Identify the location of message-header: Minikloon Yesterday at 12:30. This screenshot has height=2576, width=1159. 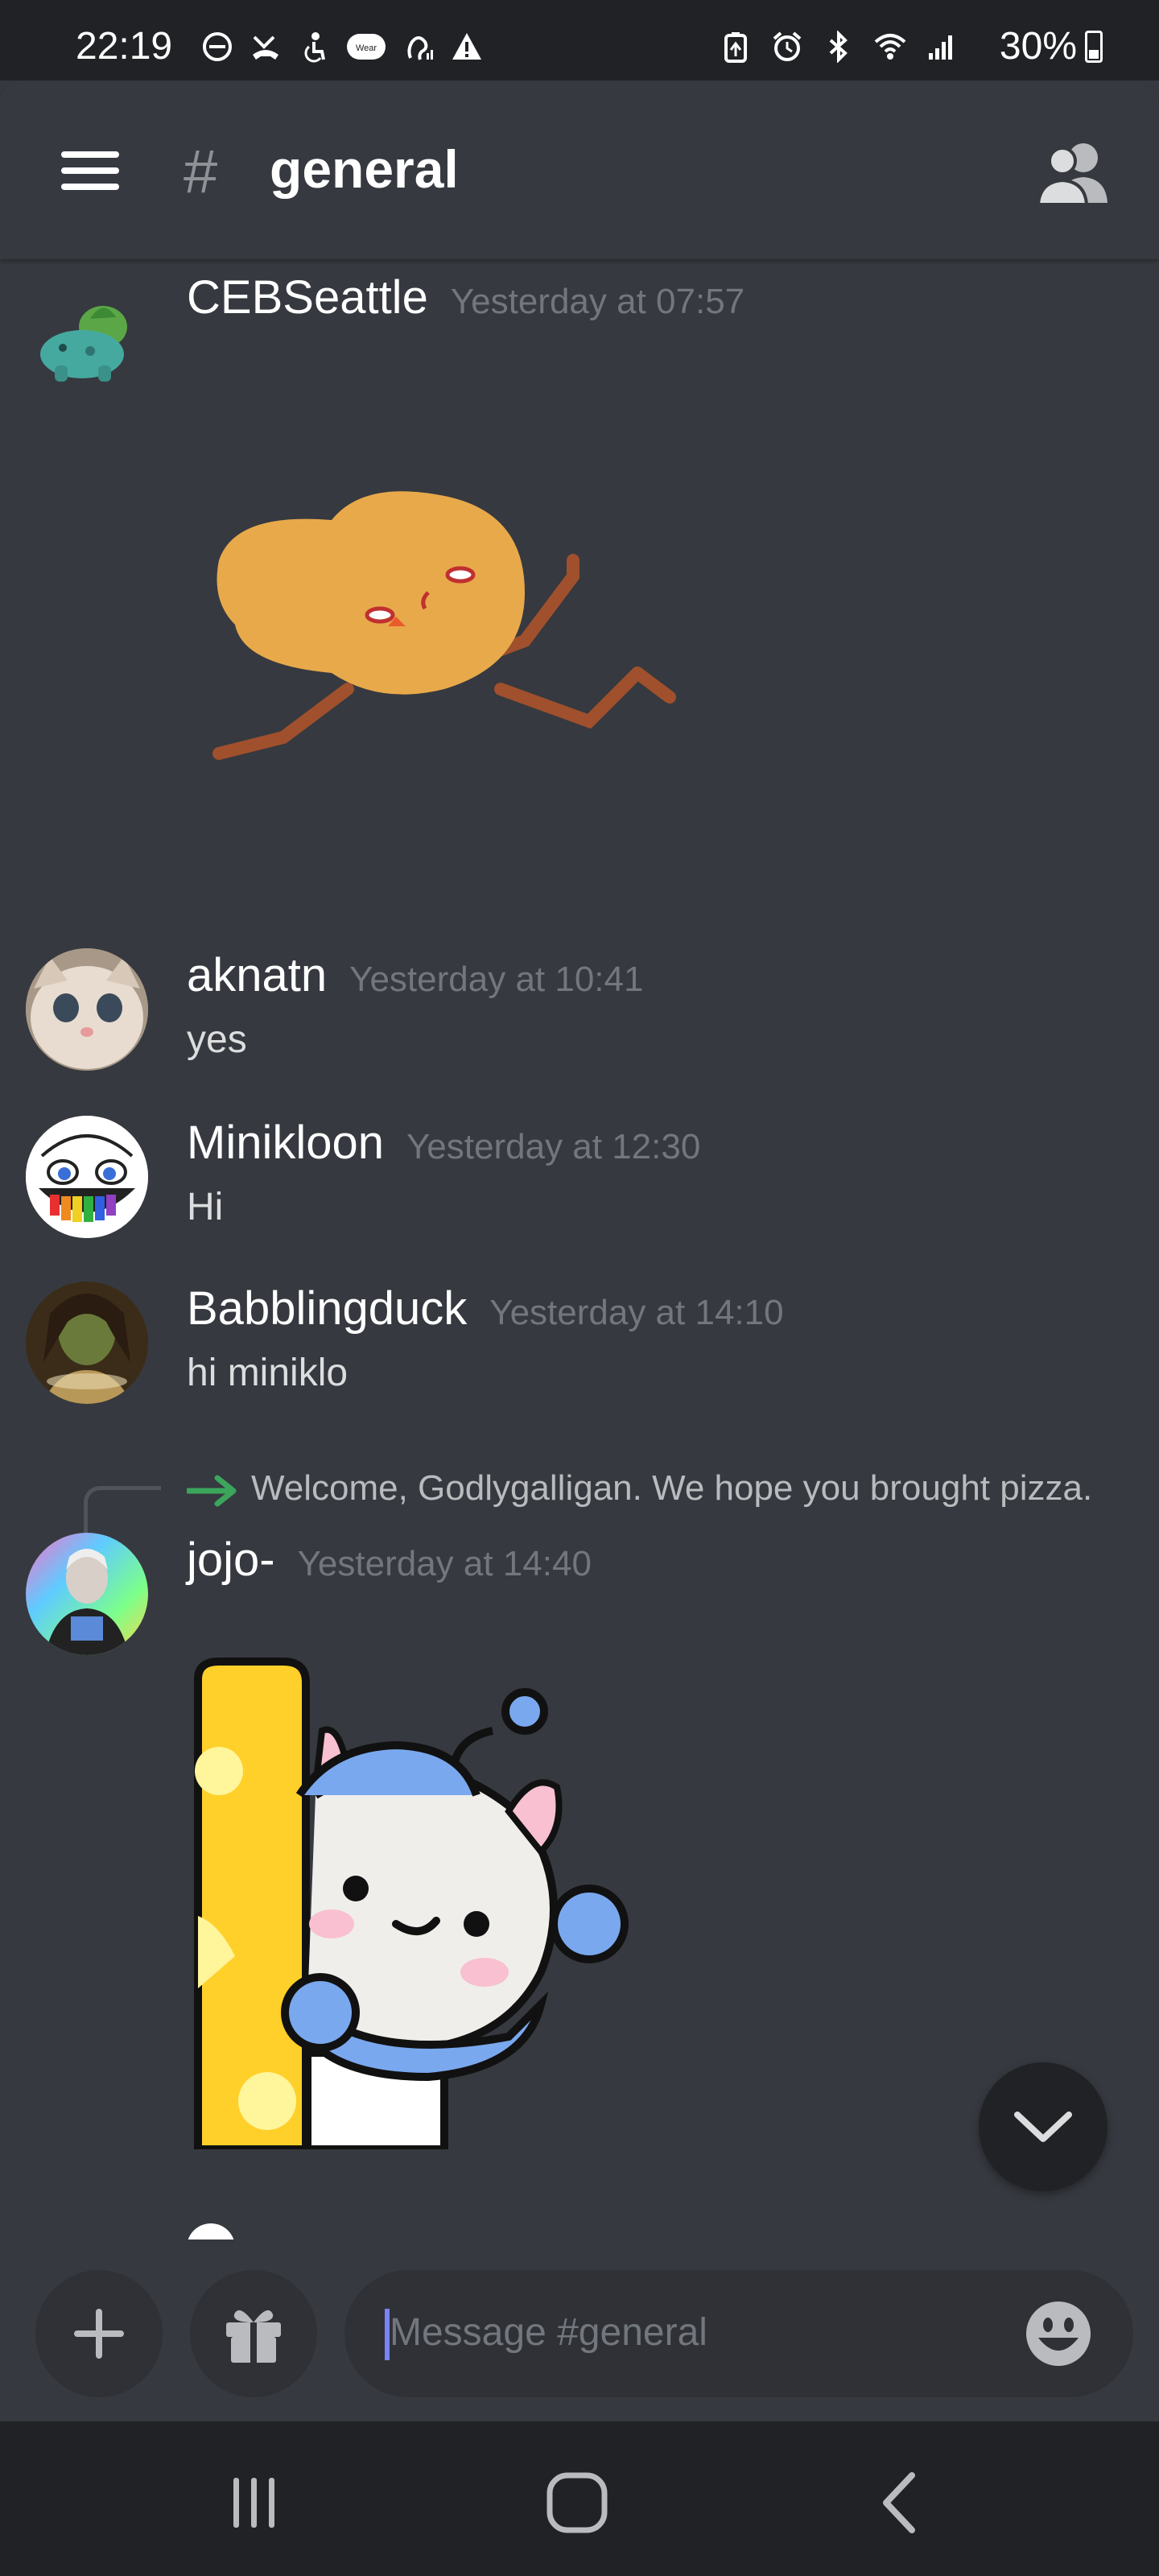
(443, 1143).